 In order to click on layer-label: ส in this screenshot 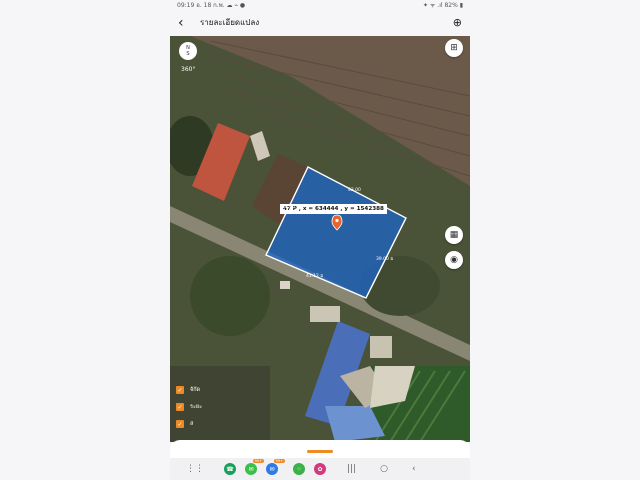, I will do `click(192, 424)`.